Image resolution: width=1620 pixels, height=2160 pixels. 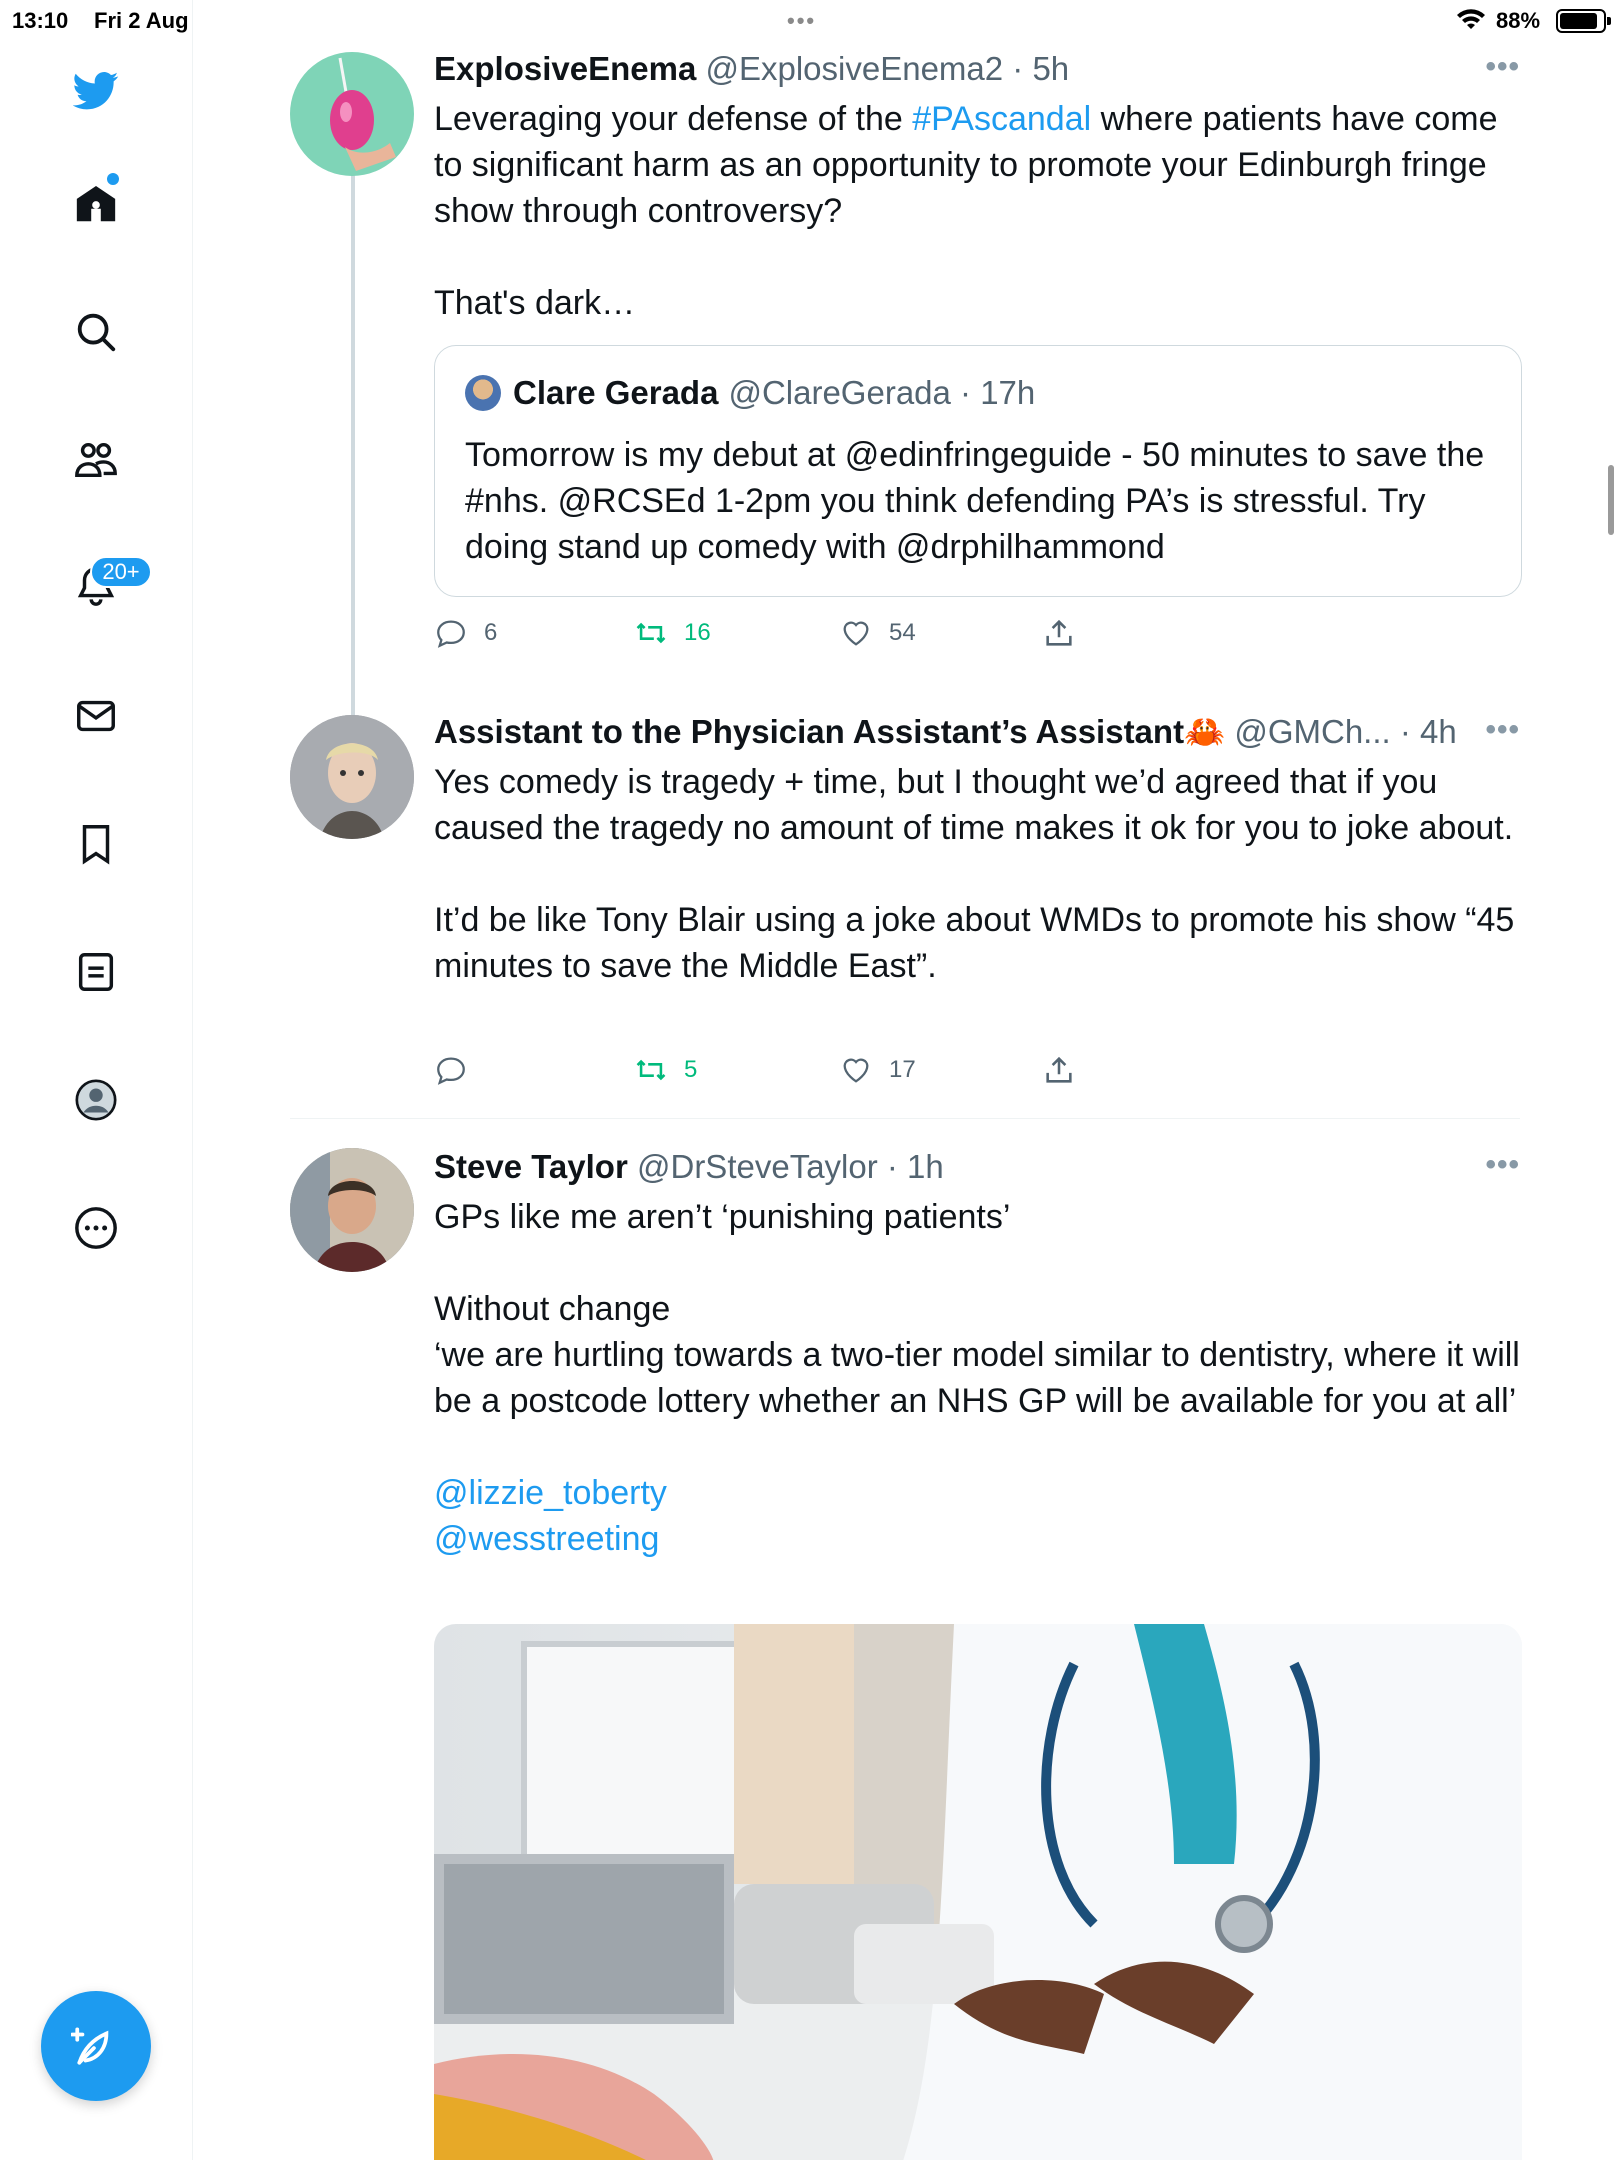 What do you see at coordinates (96, 90) in the screenshot?
I see `twitter-logo-icon` at bounding box center [96, 90].